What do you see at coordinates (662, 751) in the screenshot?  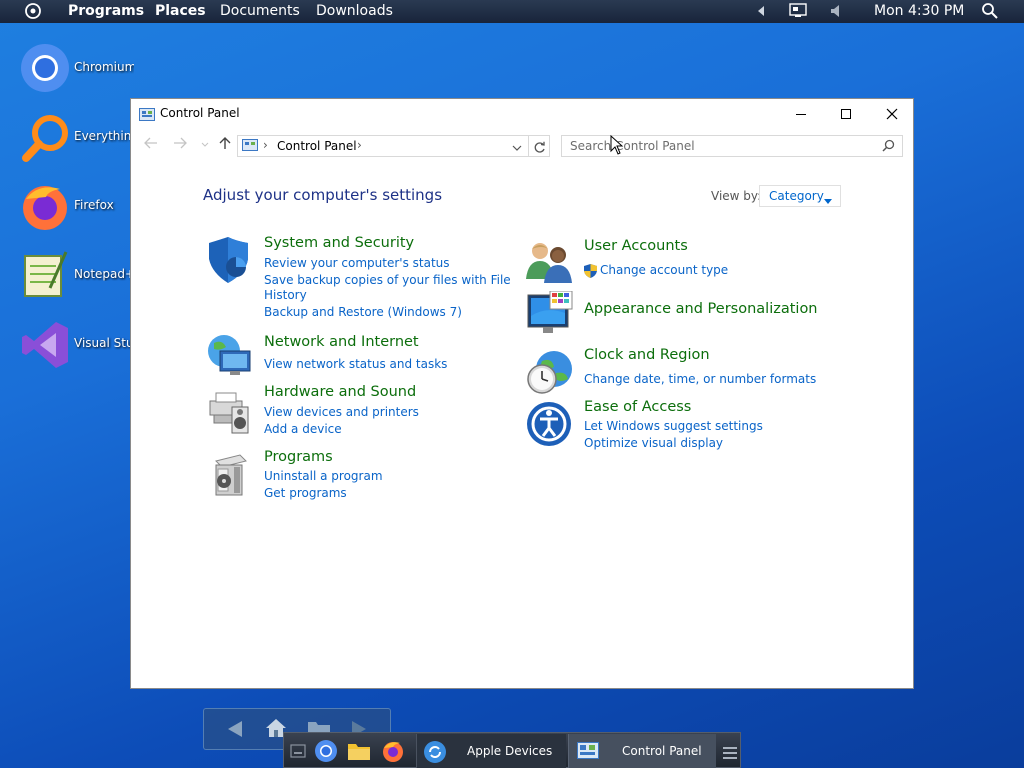 I see `task-label: Control Panel` at bounding box center [662, 751].